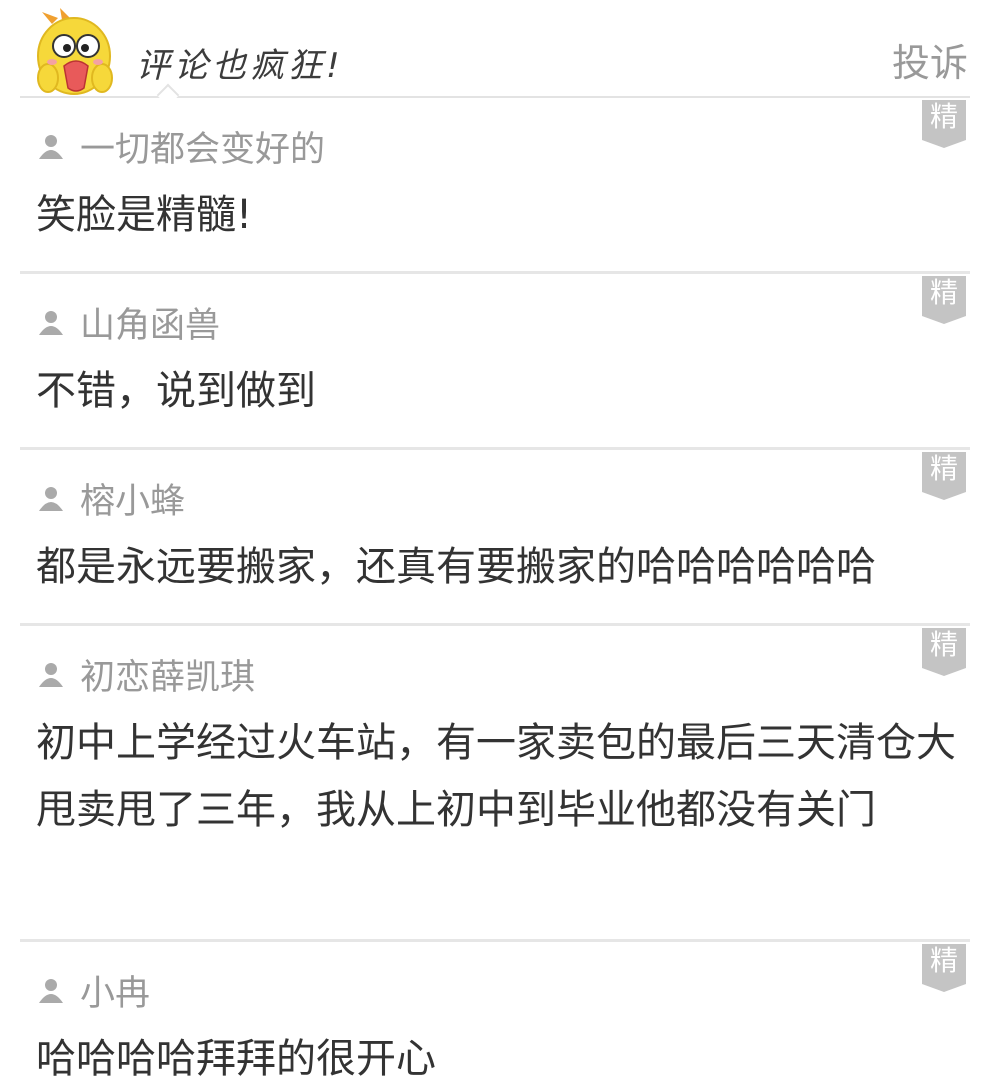  I want to click on comment-text: 都是永远要搬家，还真有要搬家的哈哈哈哈哈哈, so click(456, 567).